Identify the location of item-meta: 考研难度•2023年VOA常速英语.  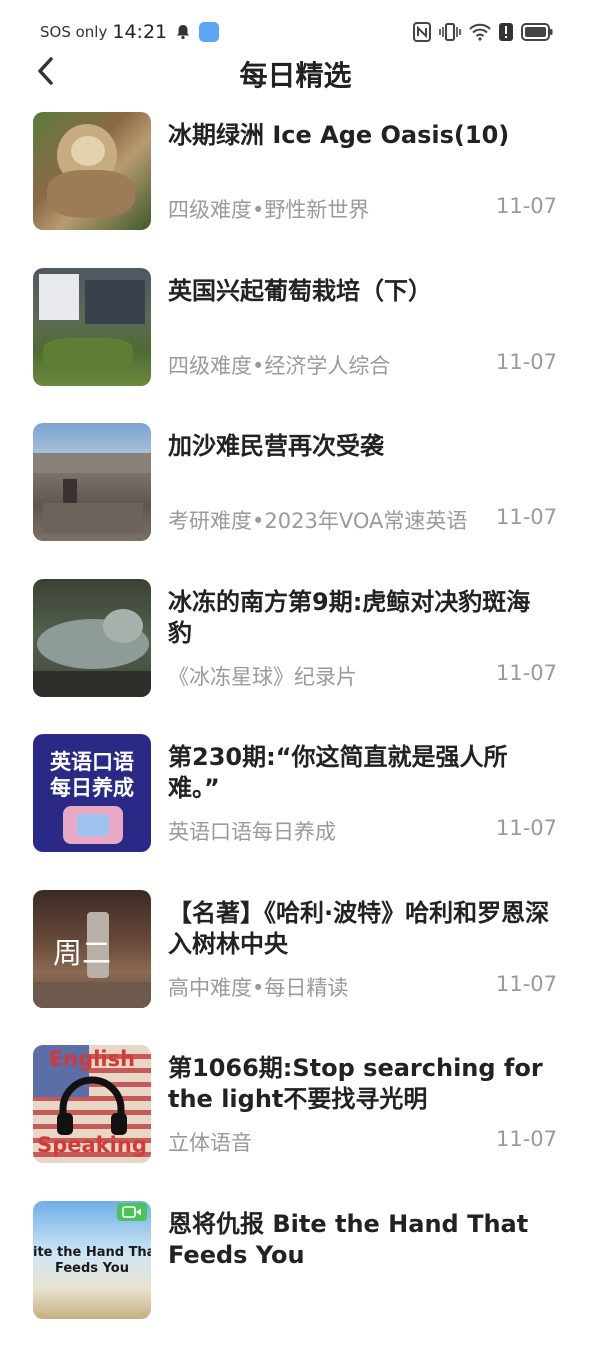
(317, 520).